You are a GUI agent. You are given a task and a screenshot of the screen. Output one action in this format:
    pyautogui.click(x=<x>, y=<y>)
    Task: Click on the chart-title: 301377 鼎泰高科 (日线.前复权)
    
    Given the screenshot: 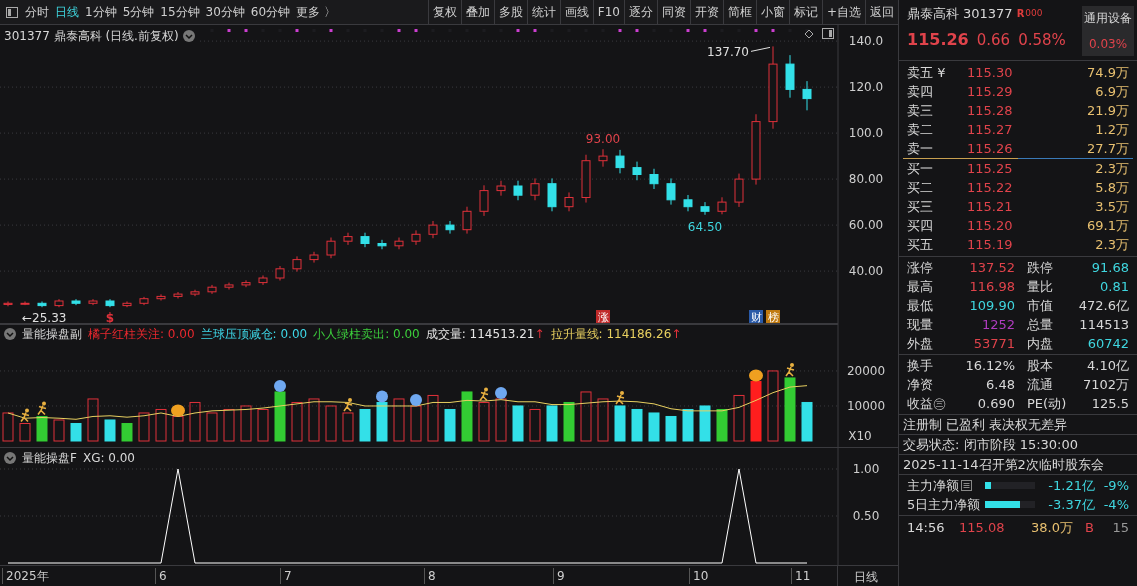 What is the action you would take?
    pyautogui.click(x=91, y=36)
    